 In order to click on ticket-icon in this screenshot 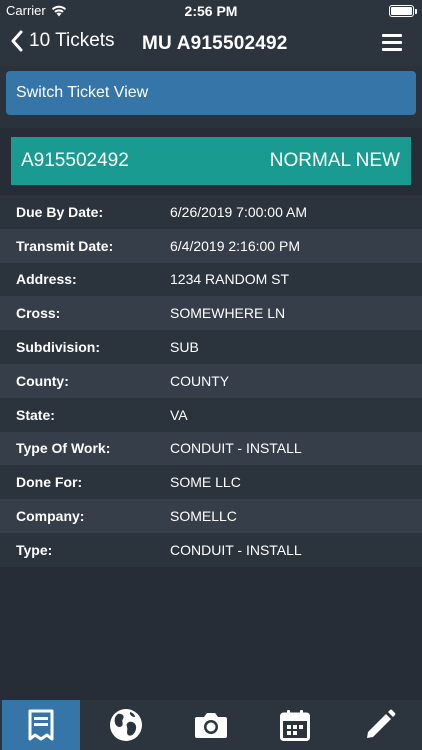, I will do `click(41, 725)`.